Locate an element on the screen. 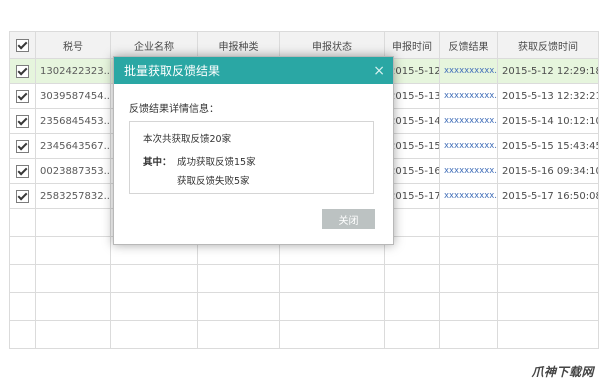 The image size is (600, 383). close-button: 关闭 is located at coordinates (348, 219).